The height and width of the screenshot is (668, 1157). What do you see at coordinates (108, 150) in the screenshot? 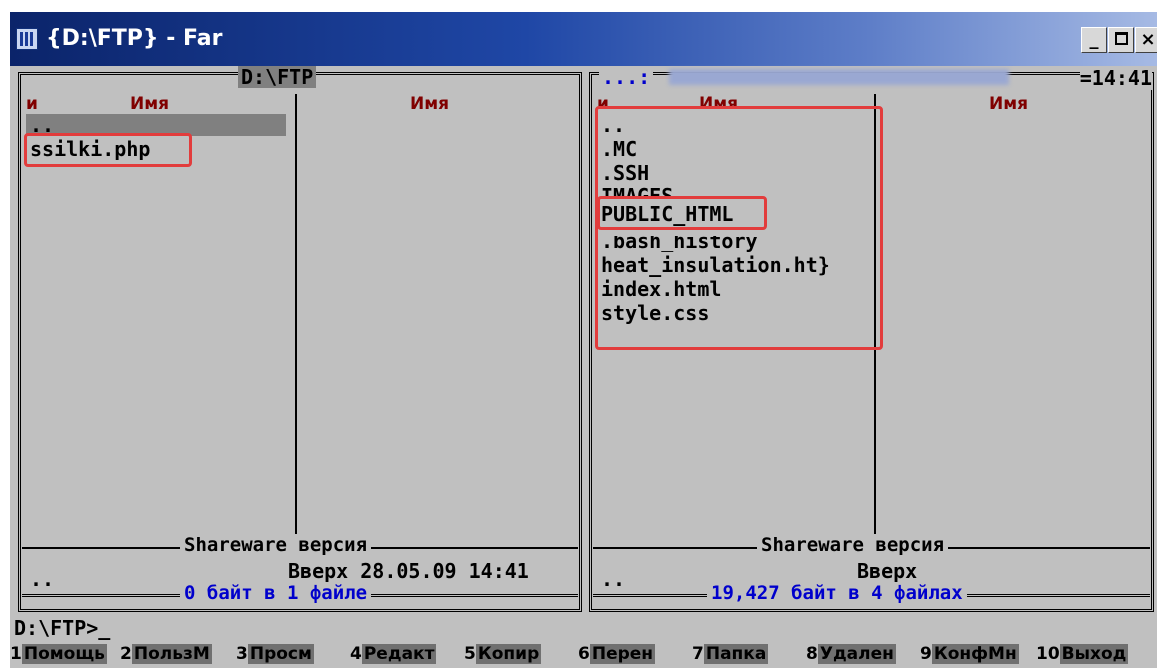
I see `left-file-highlight` at bounding box center [108, 150].